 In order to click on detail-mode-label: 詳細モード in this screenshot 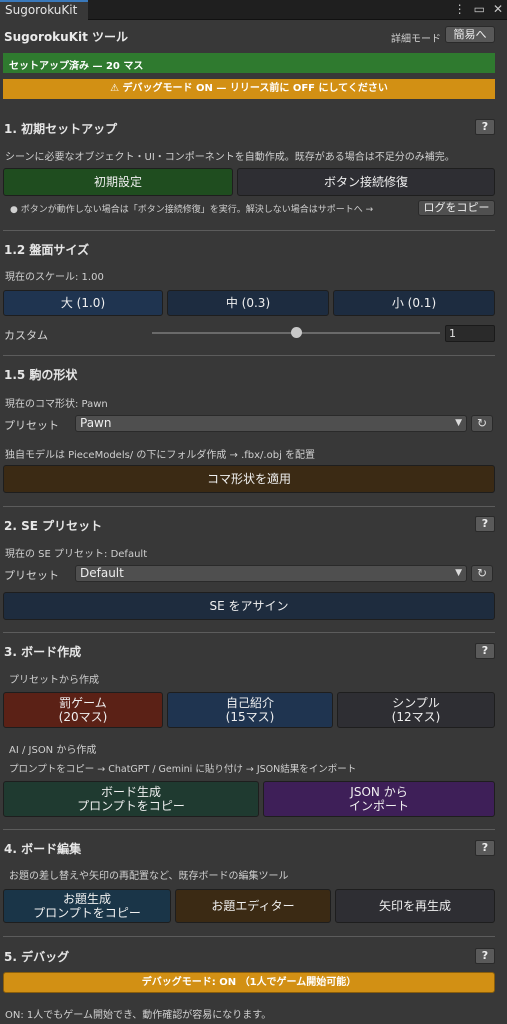, I will do `click(416, 39)`.